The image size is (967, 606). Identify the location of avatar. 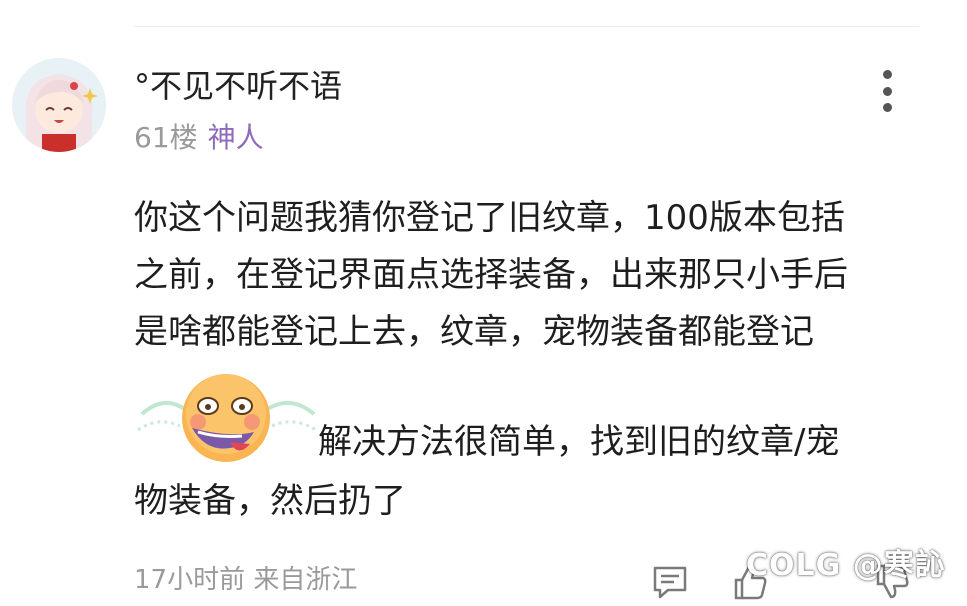
(59, 105).